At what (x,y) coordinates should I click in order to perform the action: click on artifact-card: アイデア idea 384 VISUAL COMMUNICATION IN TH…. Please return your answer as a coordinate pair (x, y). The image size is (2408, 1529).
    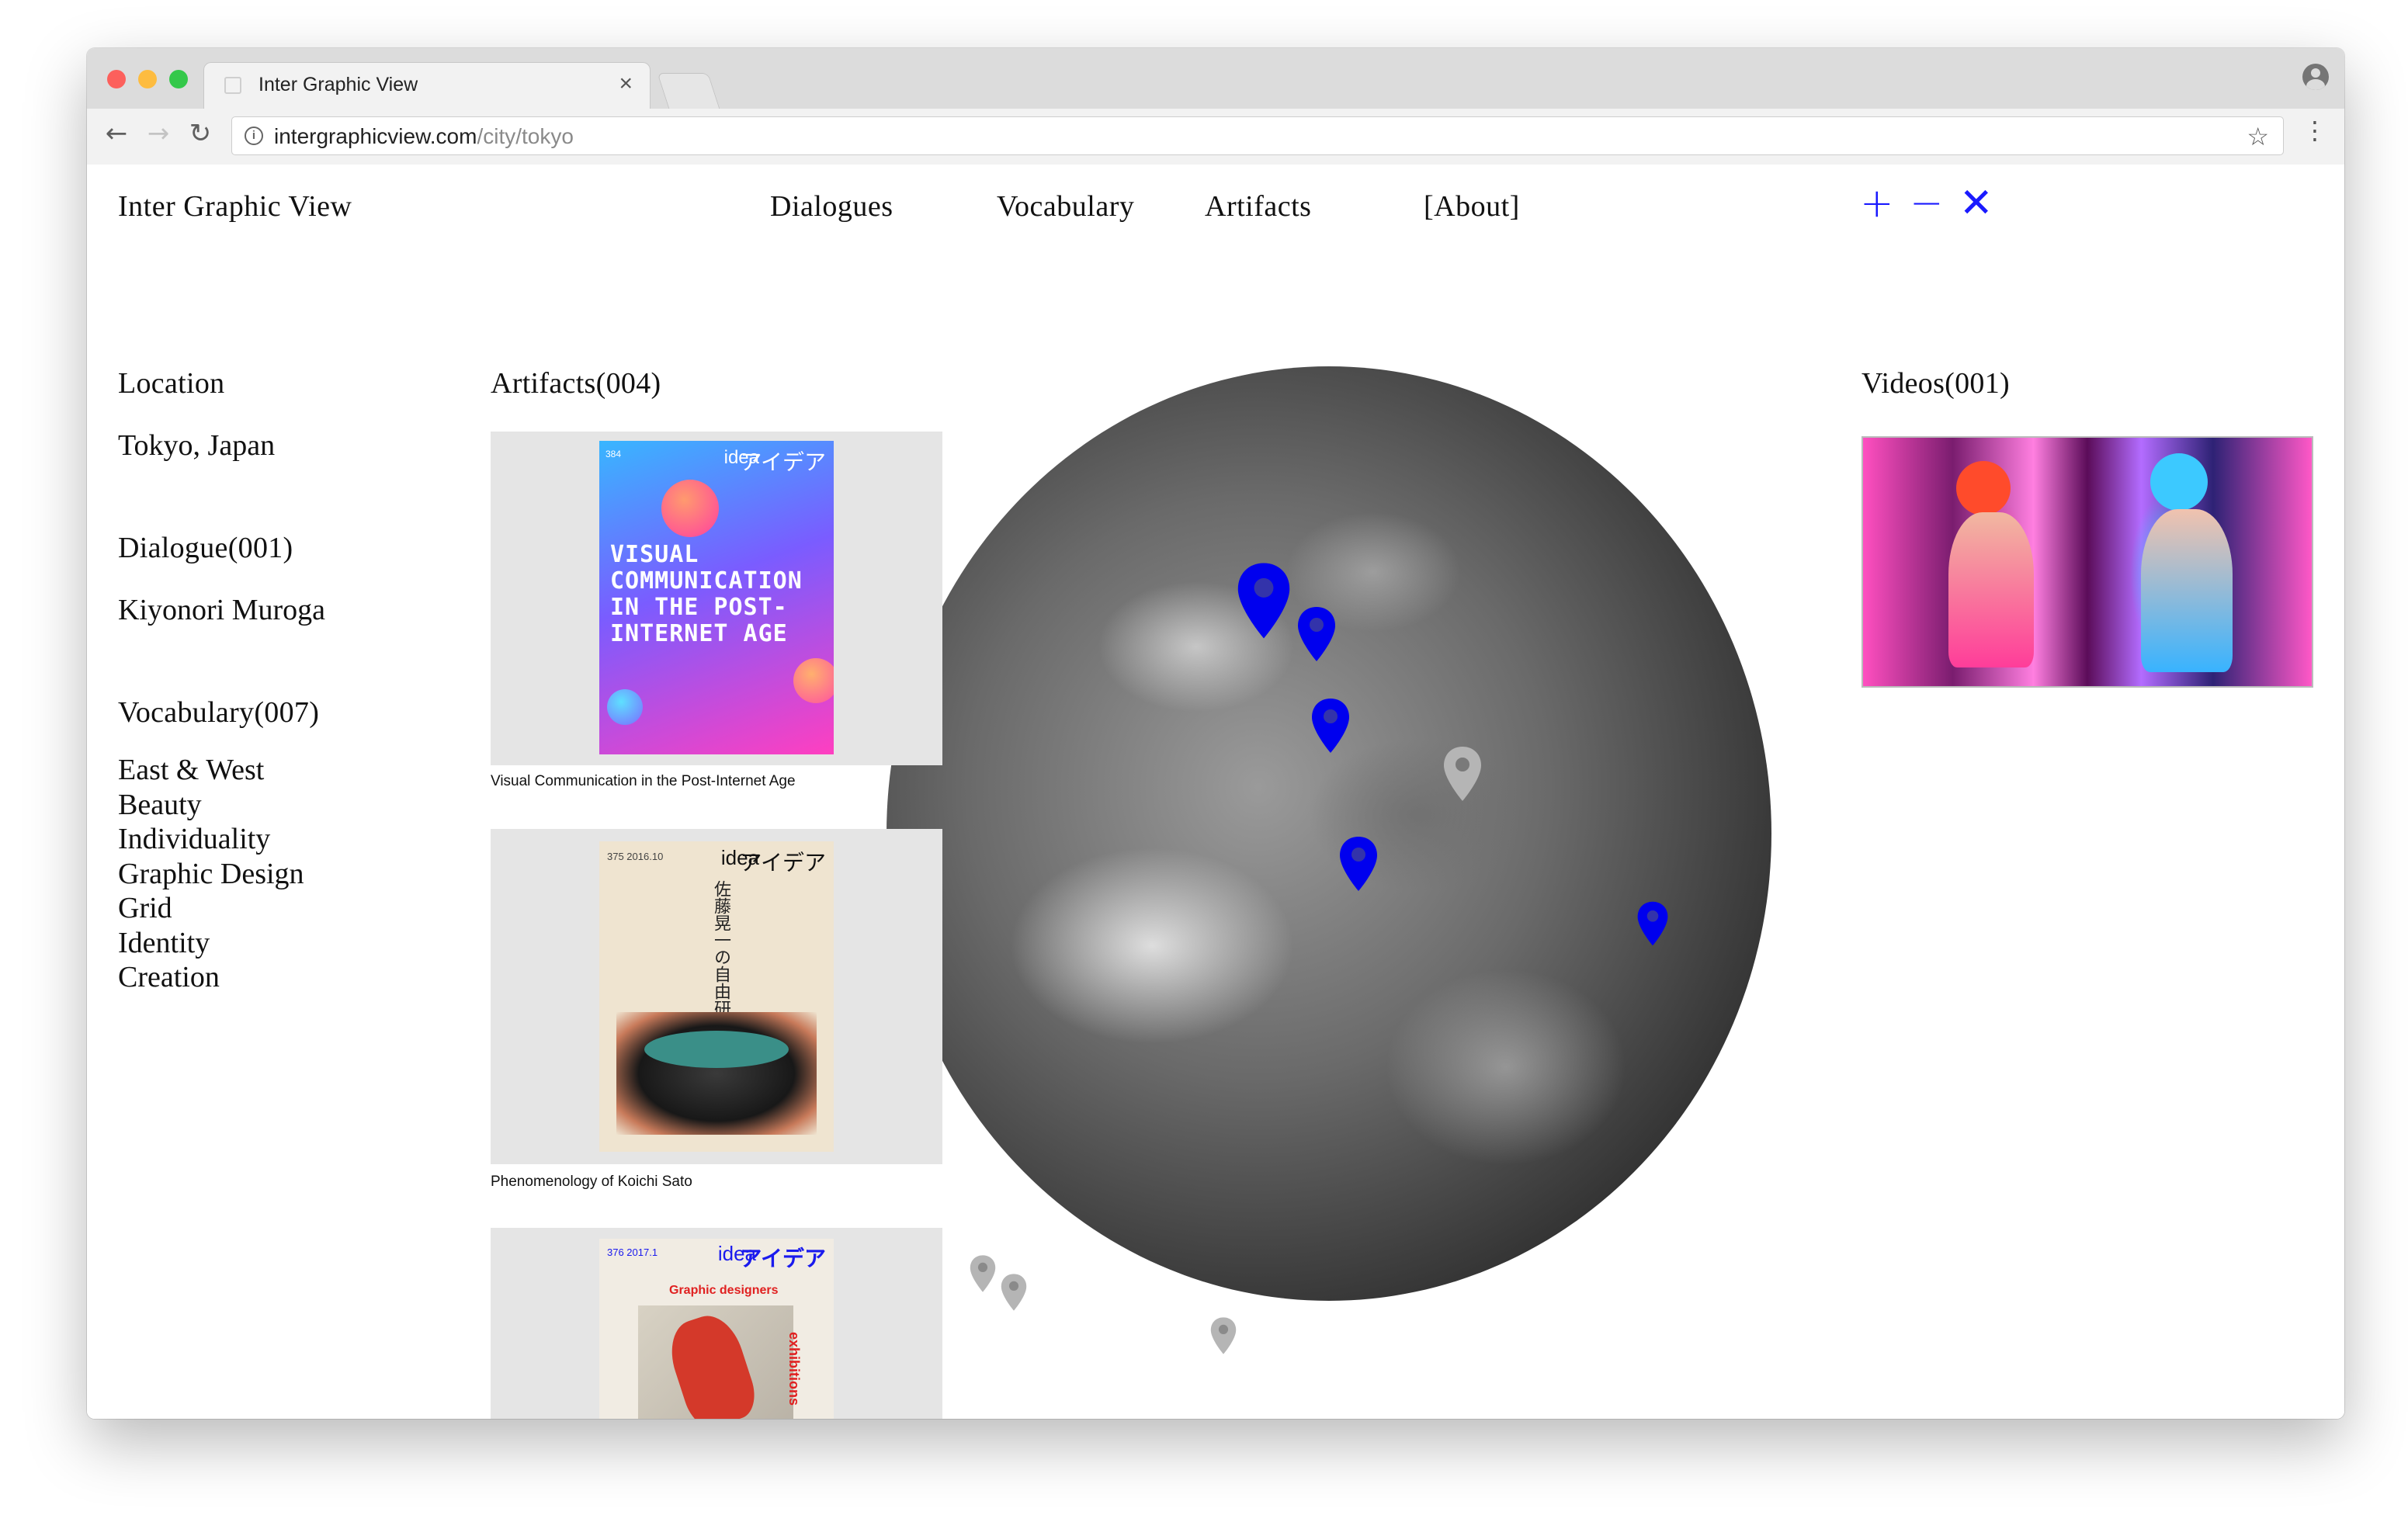
    Looking at the image, I should click on (716, 598).